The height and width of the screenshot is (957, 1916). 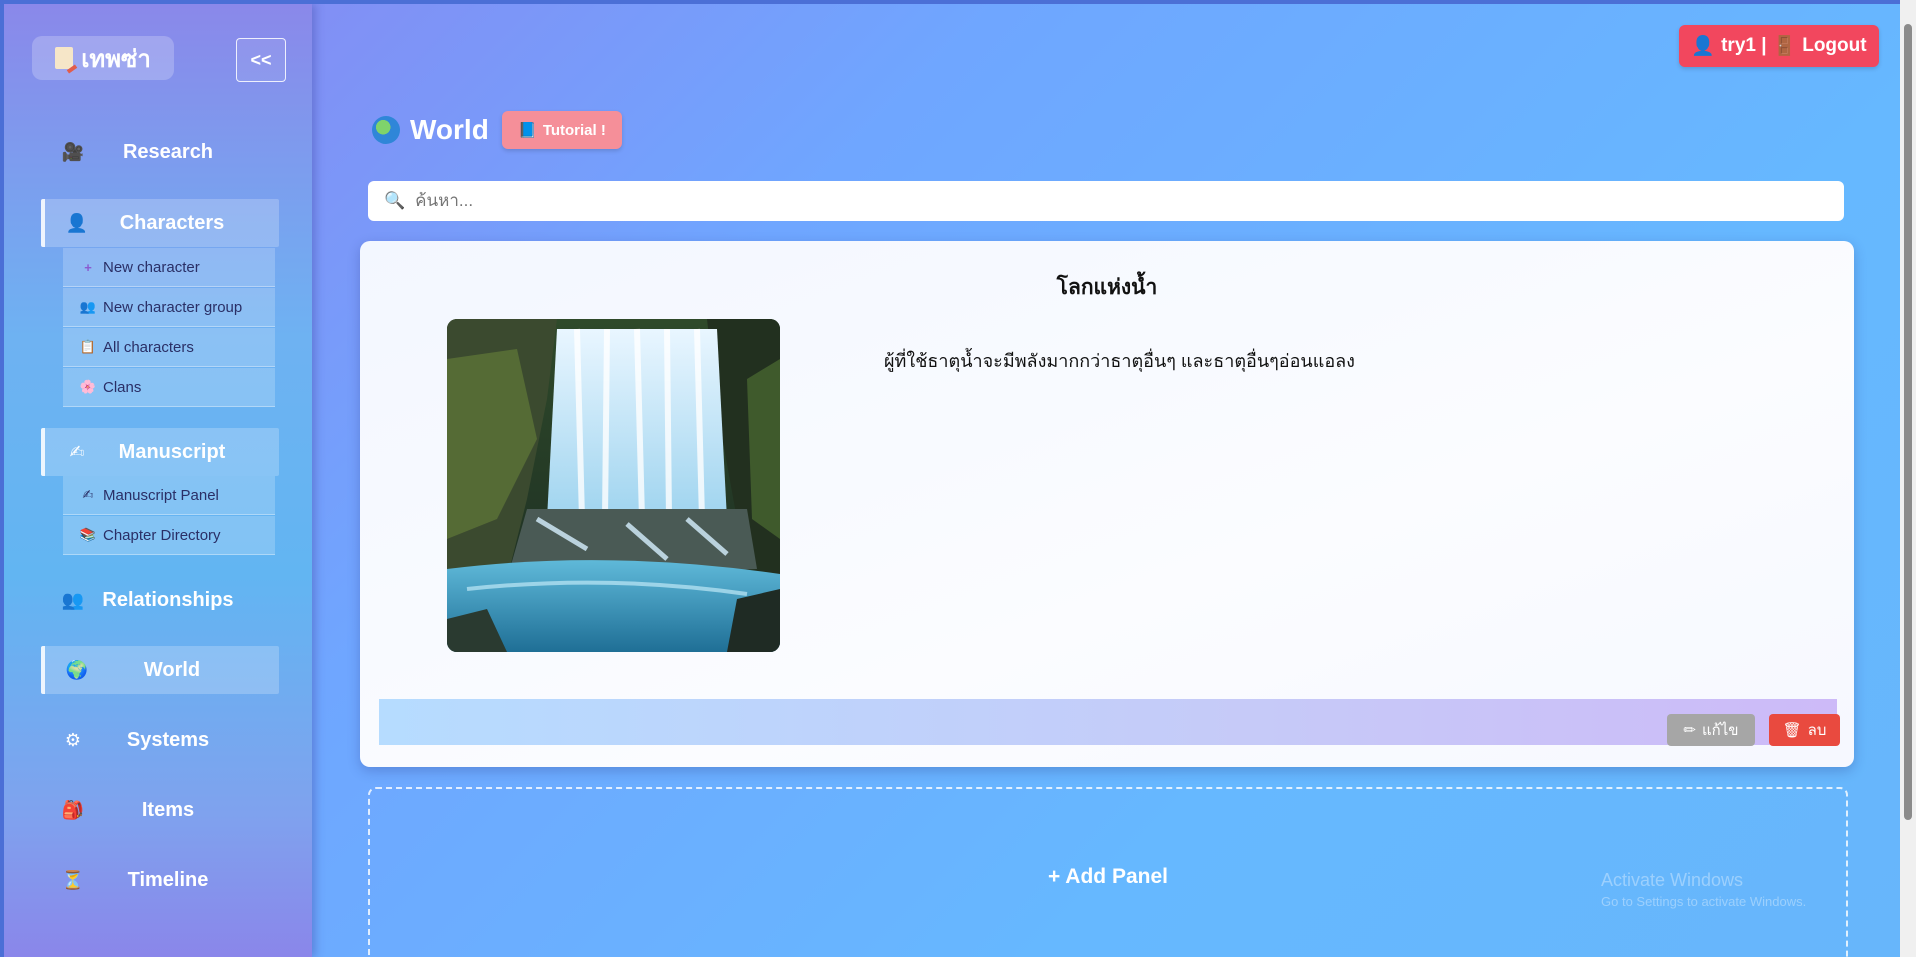 What do you see at coordinates (172, 669) in the screenshot?
I see `sidebar-item-label: World` at bounding box center [172, 669].